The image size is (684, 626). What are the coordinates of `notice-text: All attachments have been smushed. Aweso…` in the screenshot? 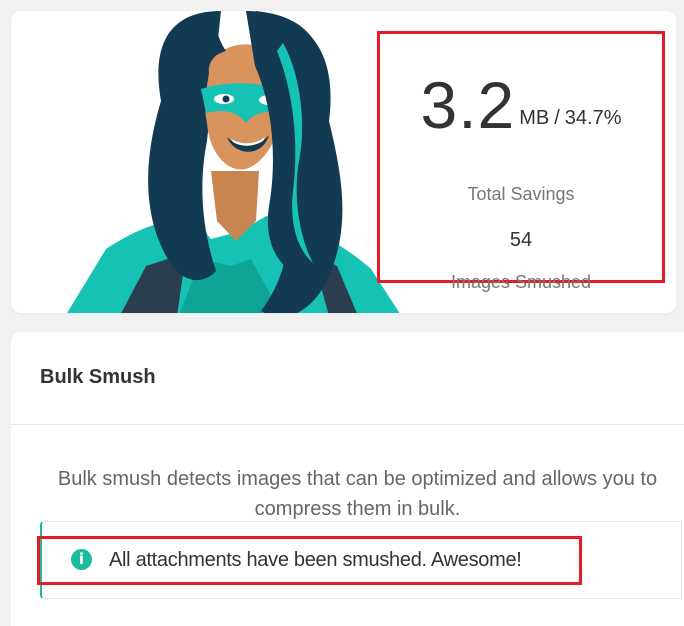 It's located at (315, 560).